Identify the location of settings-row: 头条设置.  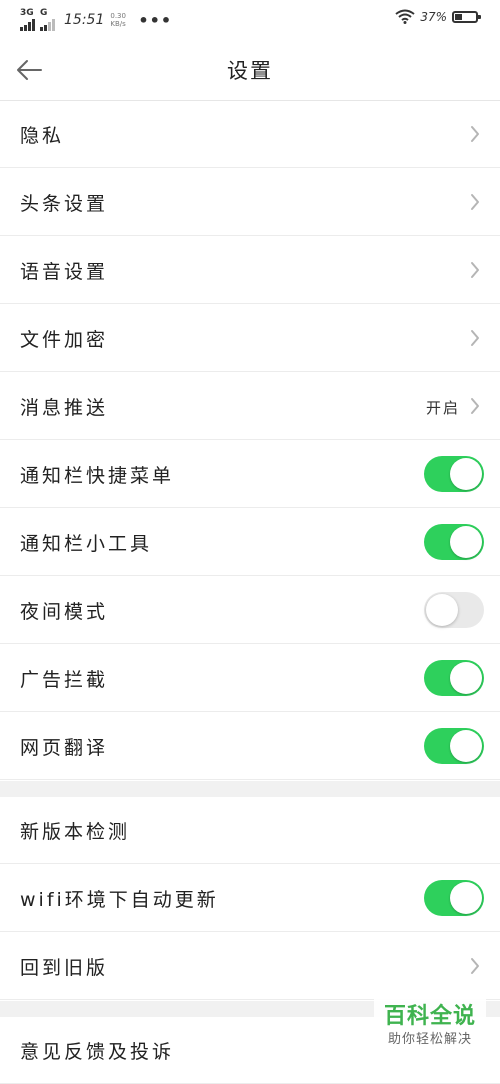
(250, 202).